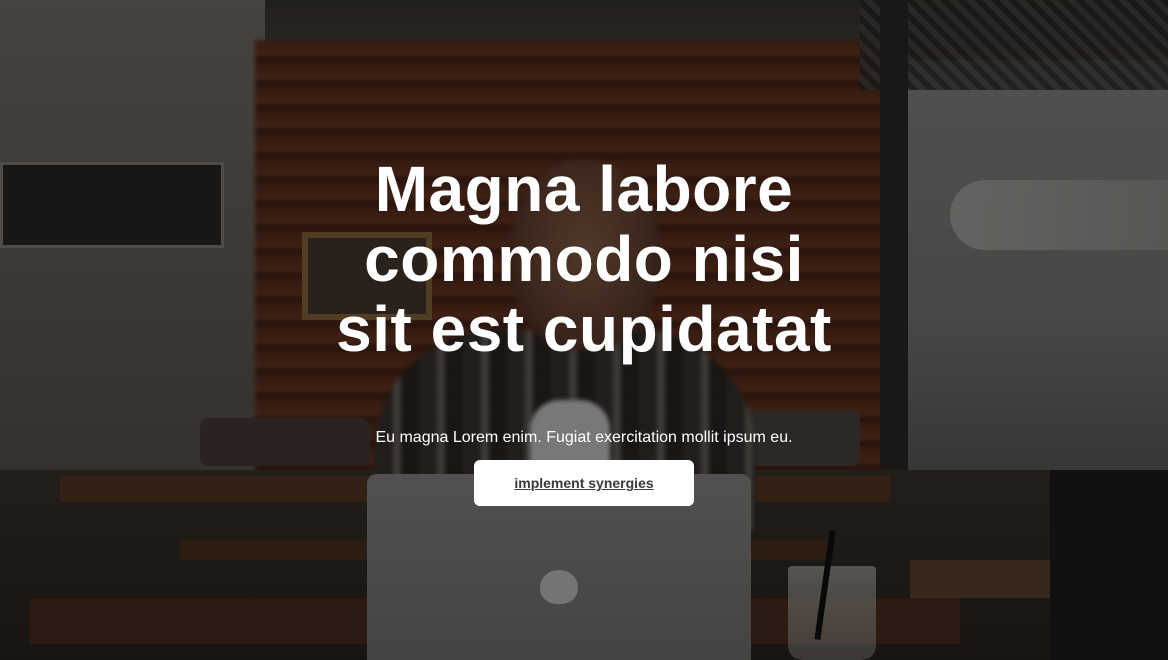 The height and width of the screenshot is (660, 1168). I want to click on cta-button-label: implement synergies, so click(584, 483).